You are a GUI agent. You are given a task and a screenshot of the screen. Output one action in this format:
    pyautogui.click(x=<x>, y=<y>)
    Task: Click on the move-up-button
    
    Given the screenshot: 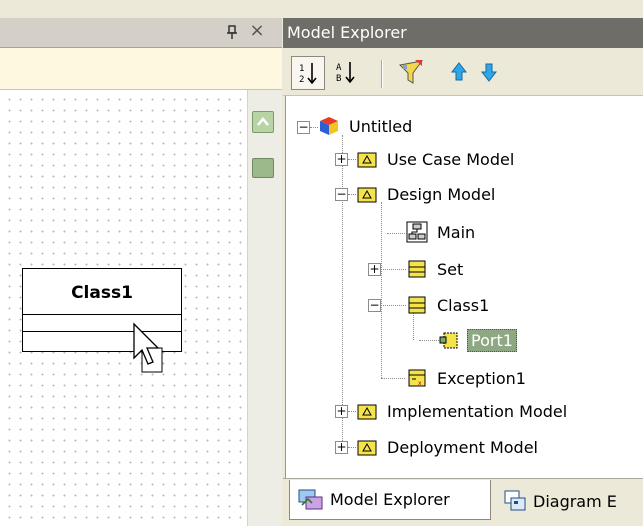 What is the action you would take?
    pyautogui.click(x=459, y=73)
    